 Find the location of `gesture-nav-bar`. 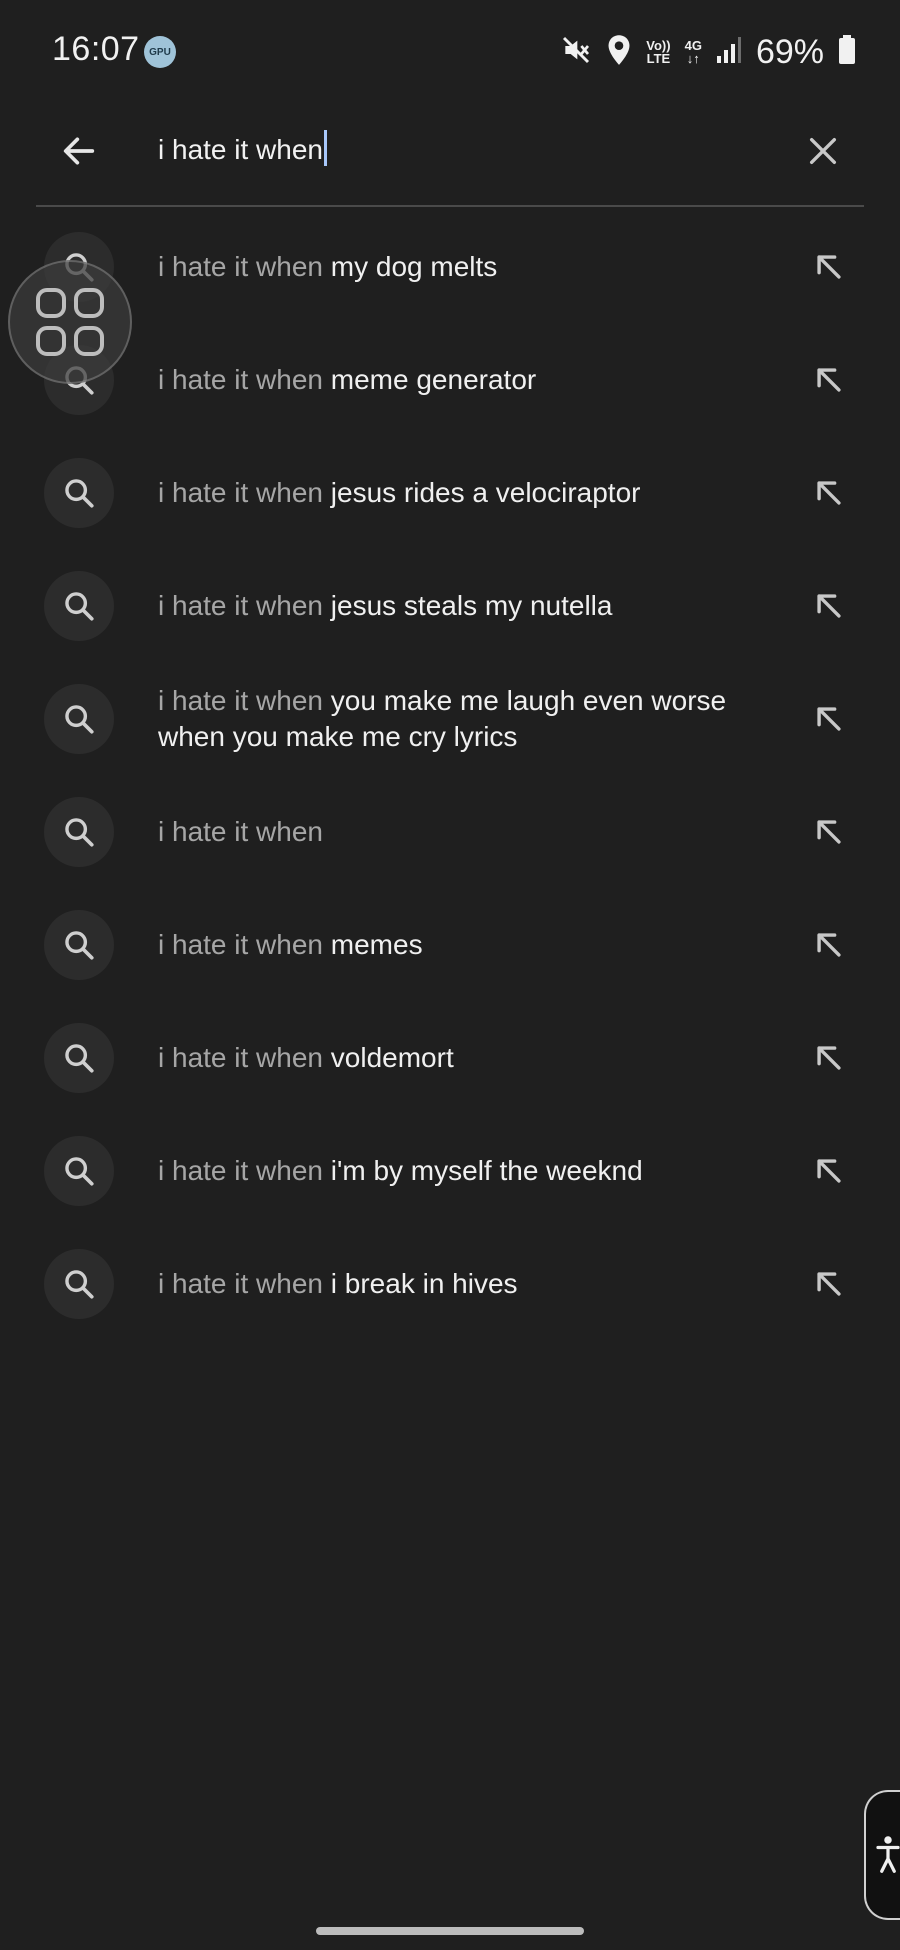

gesture-nav-bar is located at coordinates (450, 1931).